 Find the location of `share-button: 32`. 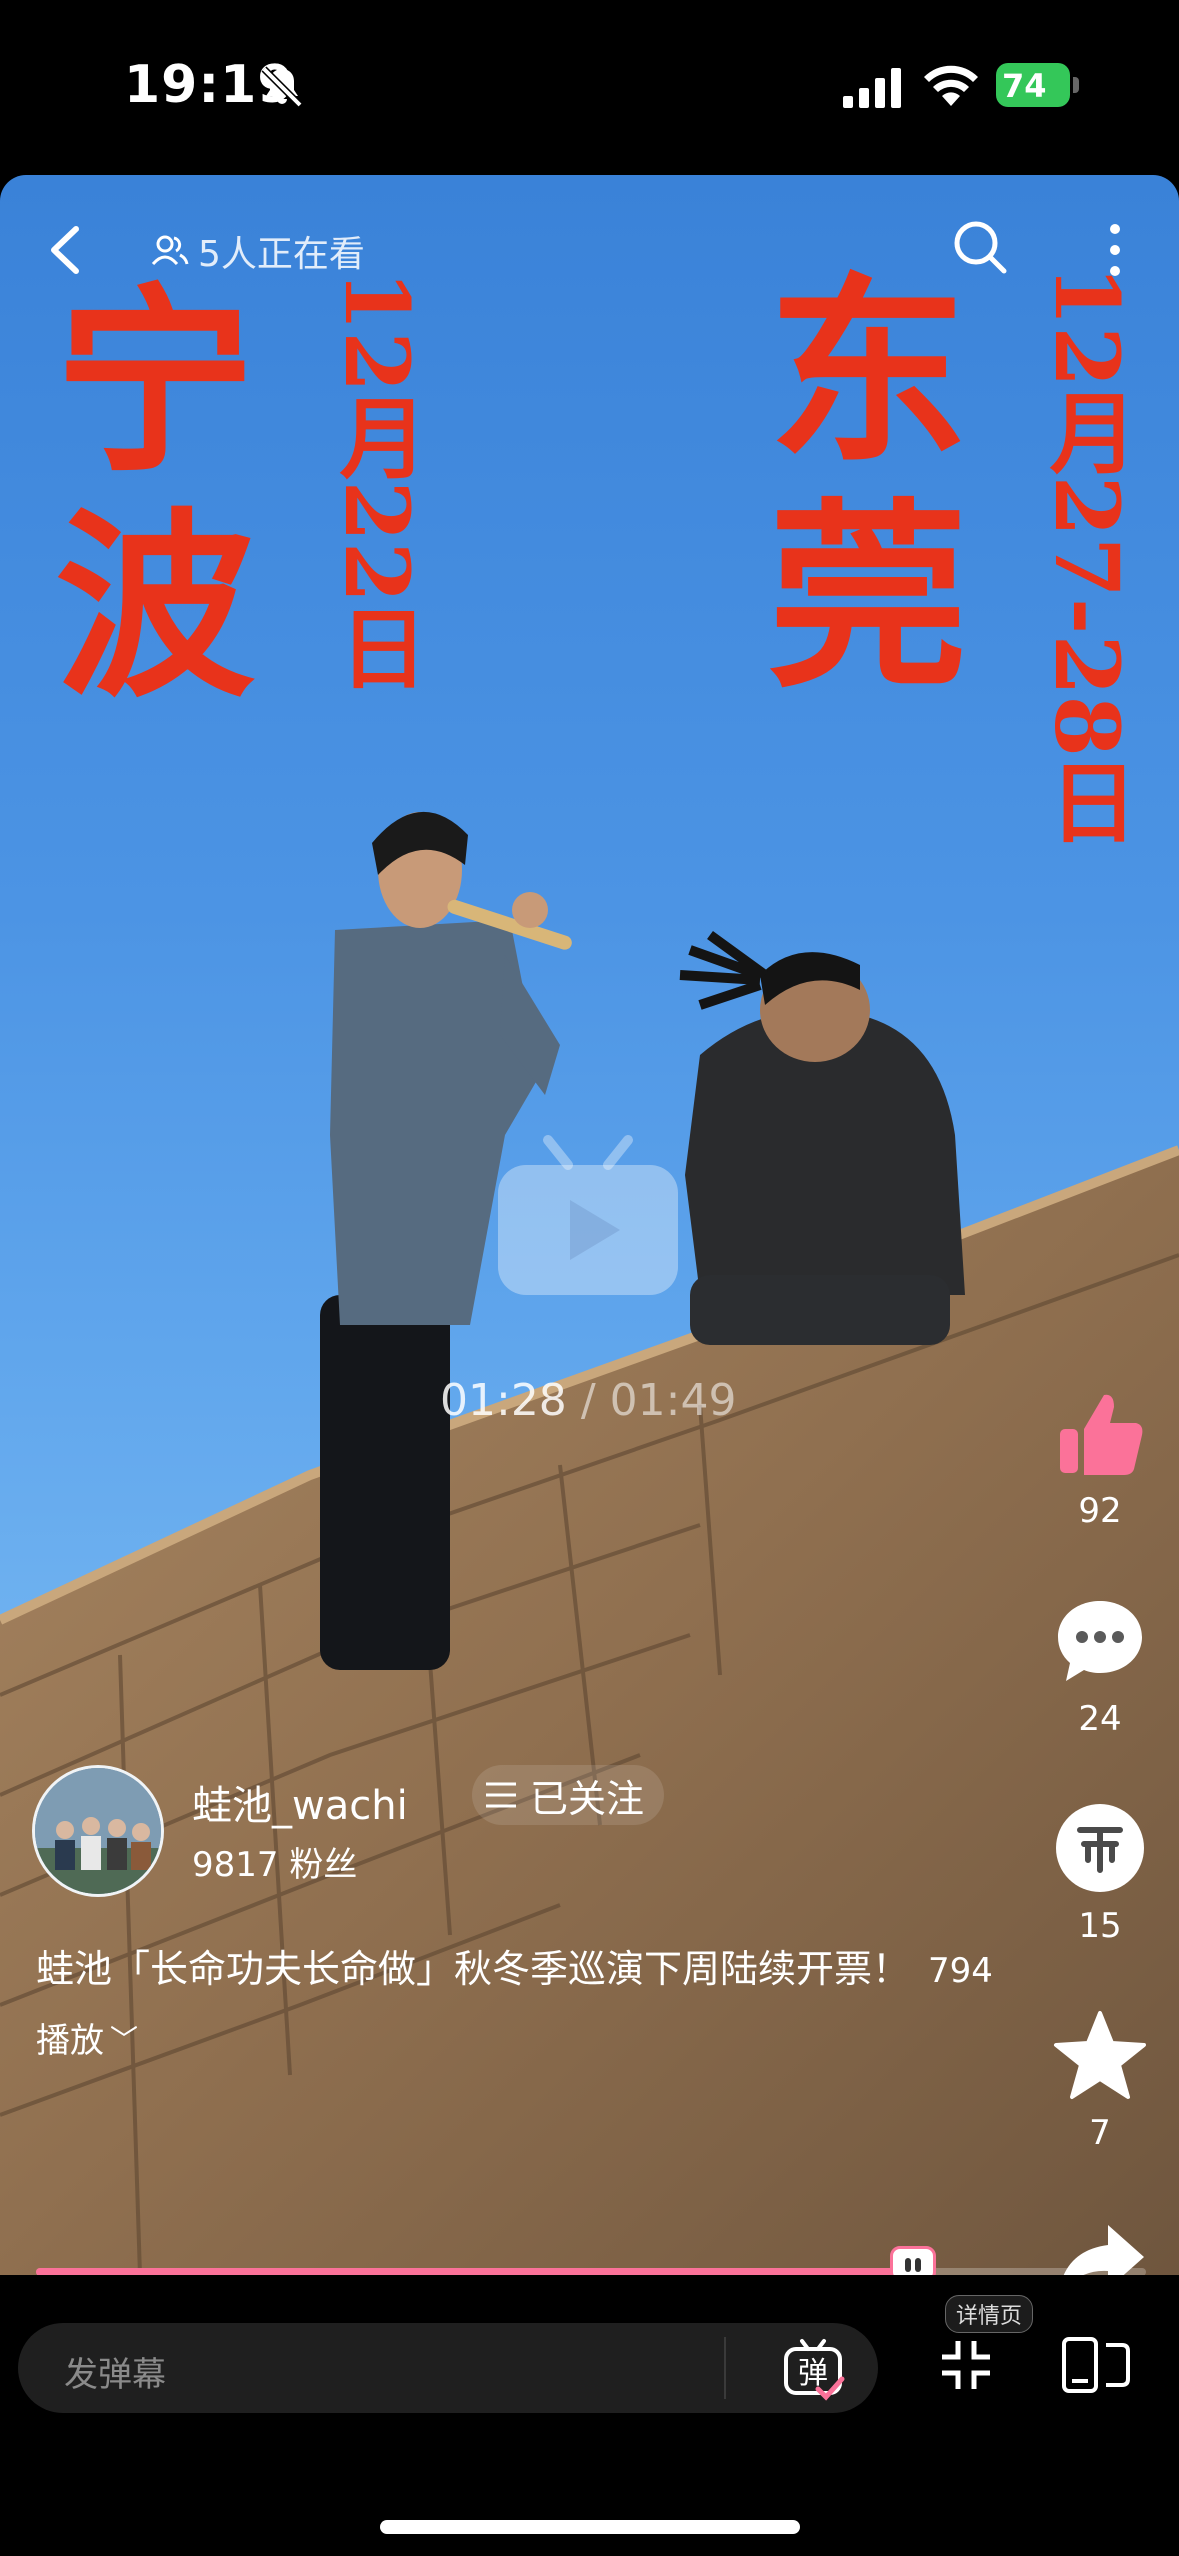

share-button: 32 is located at coordinates (1100, 2245).